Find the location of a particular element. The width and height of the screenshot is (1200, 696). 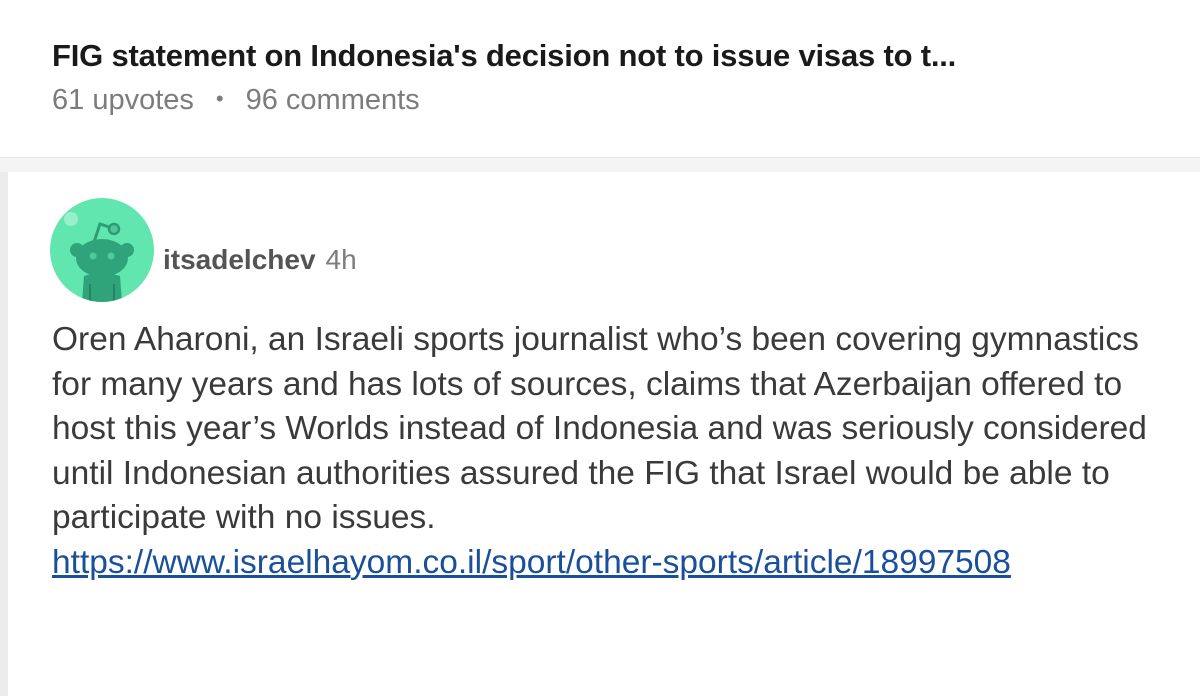

reddit-snoo-avatar-icon is located at coordinates (102, 250).